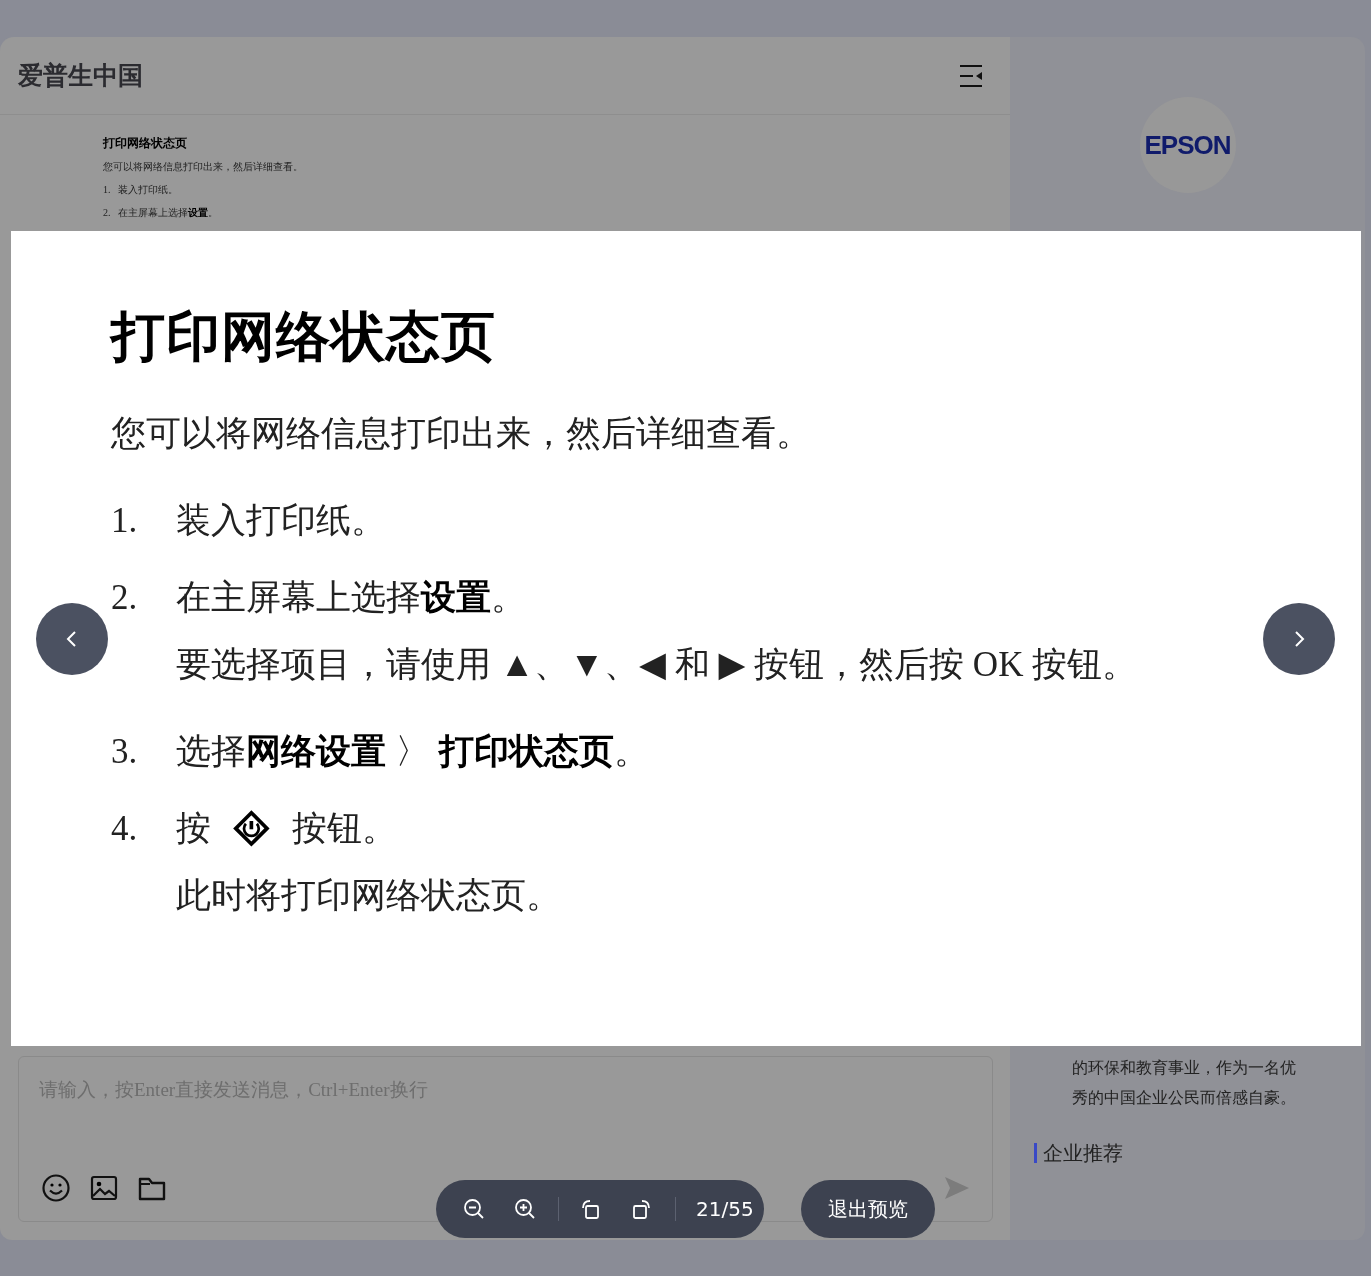  Describe the element at coordinates (1299, 639) in the screenshot. I see `chevron-right-icon` at that location.